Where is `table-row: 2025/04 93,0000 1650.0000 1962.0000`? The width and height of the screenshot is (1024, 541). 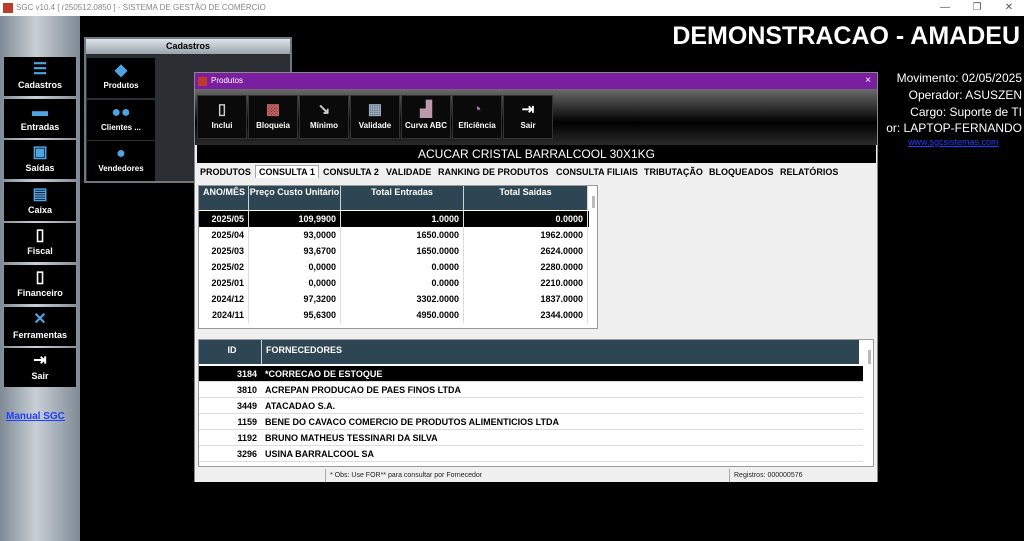
table-row: 2025/04 93,0000 1650.0000 1962.0000 is located at coordinates (394, 235).